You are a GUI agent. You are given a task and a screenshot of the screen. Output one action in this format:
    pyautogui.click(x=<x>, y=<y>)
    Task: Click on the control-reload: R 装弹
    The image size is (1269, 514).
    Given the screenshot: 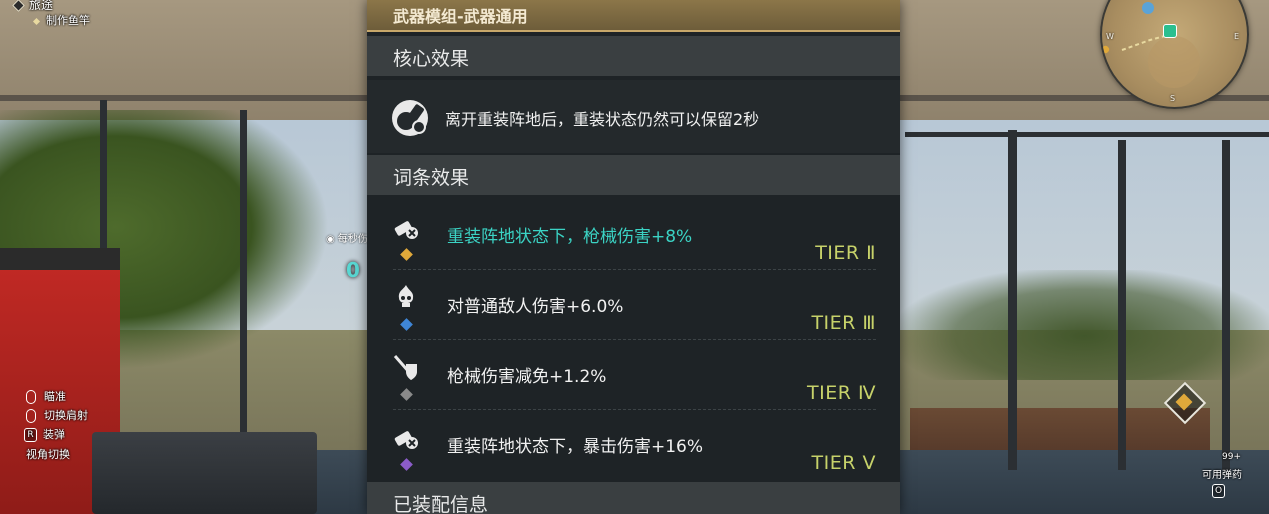 What is the action you would take?
    pyautogui.click(x=44, y=434)
    